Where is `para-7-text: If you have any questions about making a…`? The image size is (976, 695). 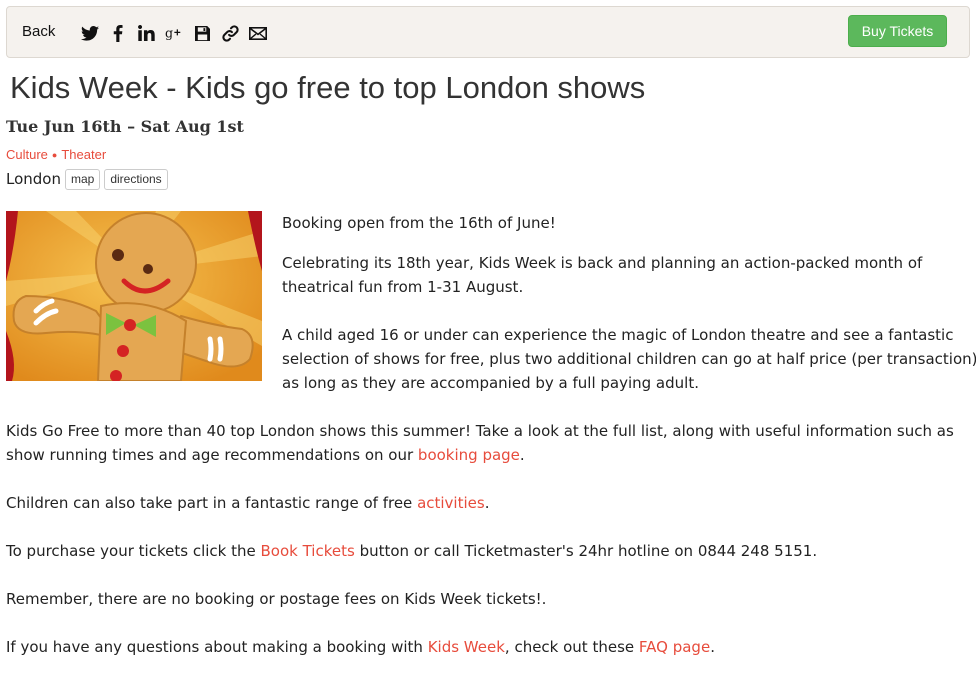 para-7-text: If you have any questions about making a… is located at coordinates (217, 647).